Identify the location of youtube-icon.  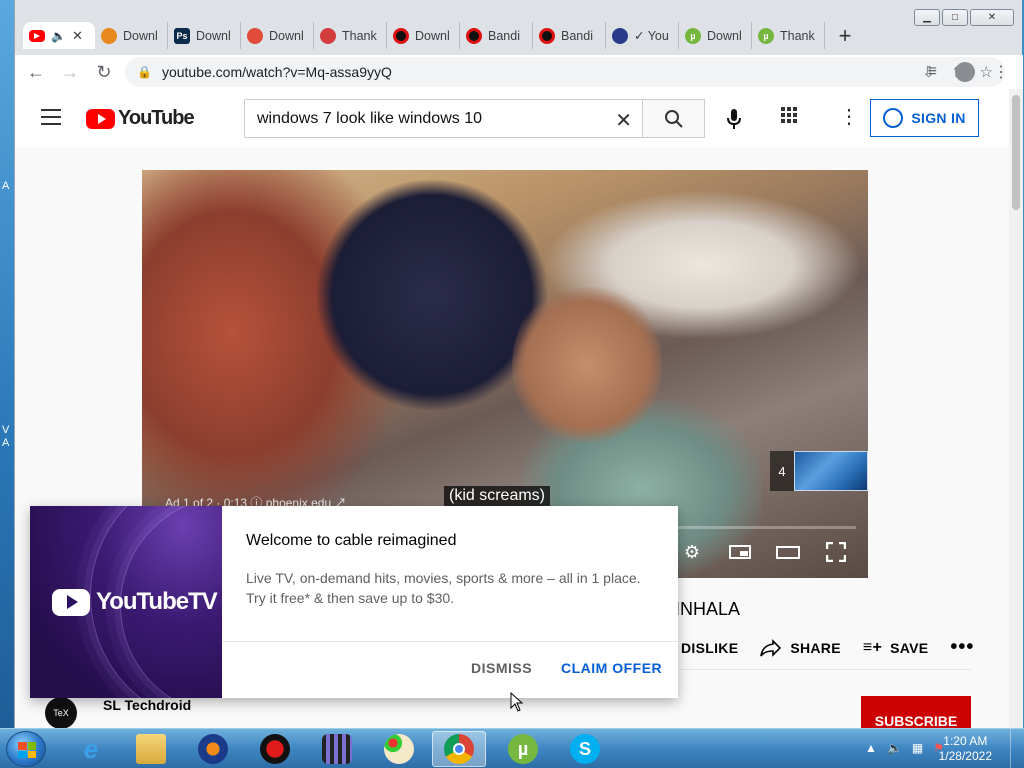
(37, 35).